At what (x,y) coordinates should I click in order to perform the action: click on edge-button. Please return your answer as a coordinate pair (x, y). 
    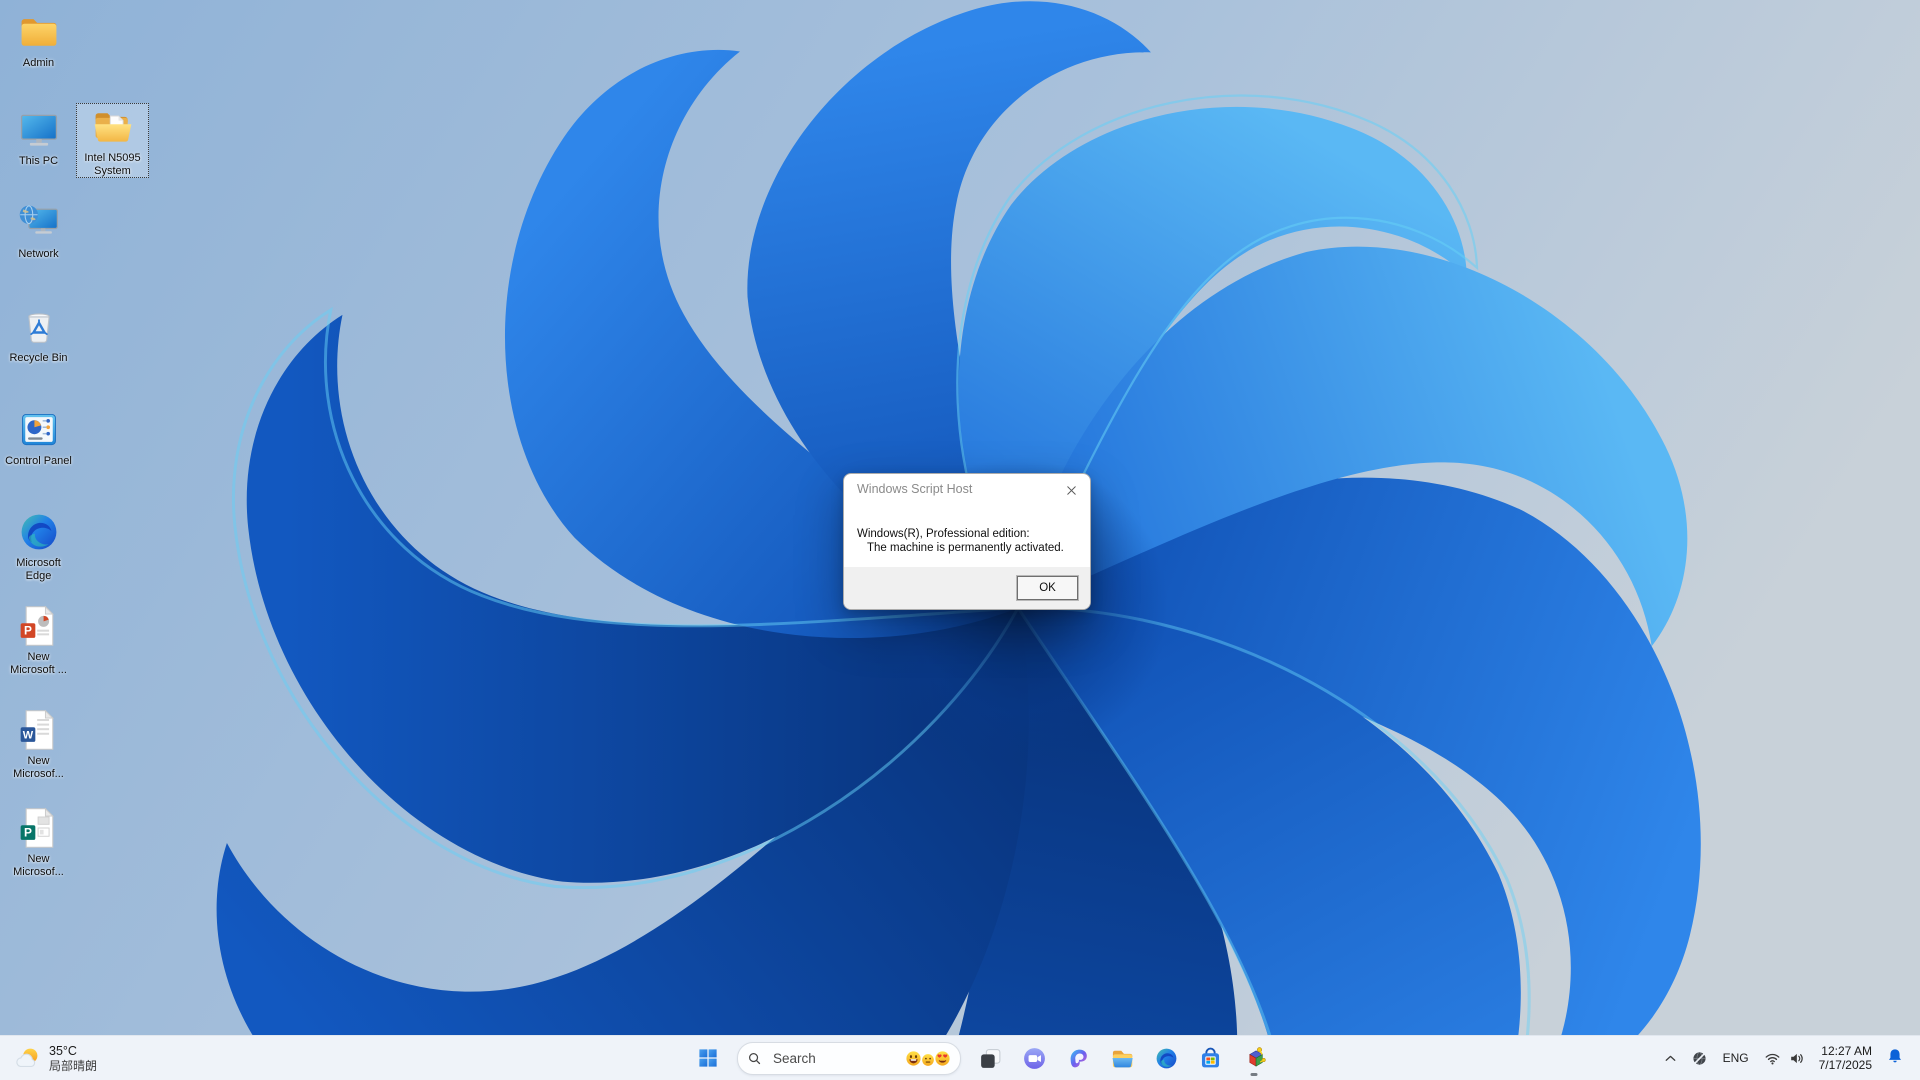
    Looking at the image, I should click on (1166, 1058).